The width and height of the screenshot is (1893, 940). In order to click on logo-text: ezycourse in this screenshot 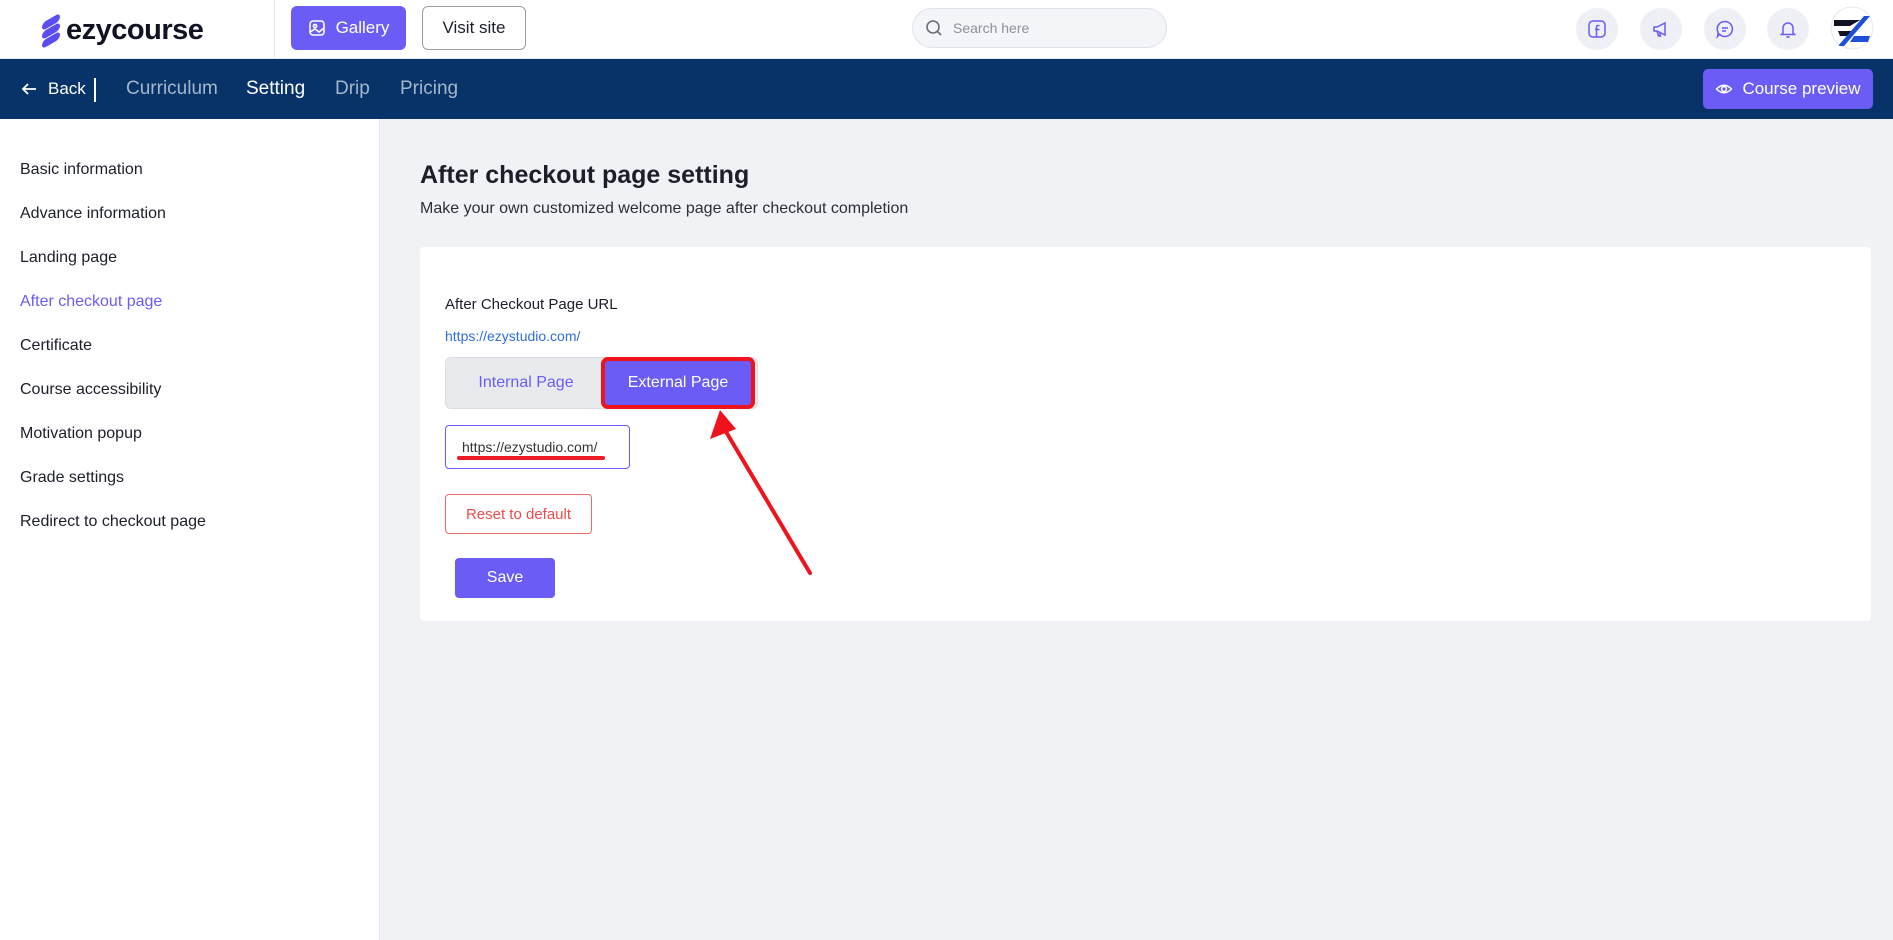, I will do `click(135, 29)`.